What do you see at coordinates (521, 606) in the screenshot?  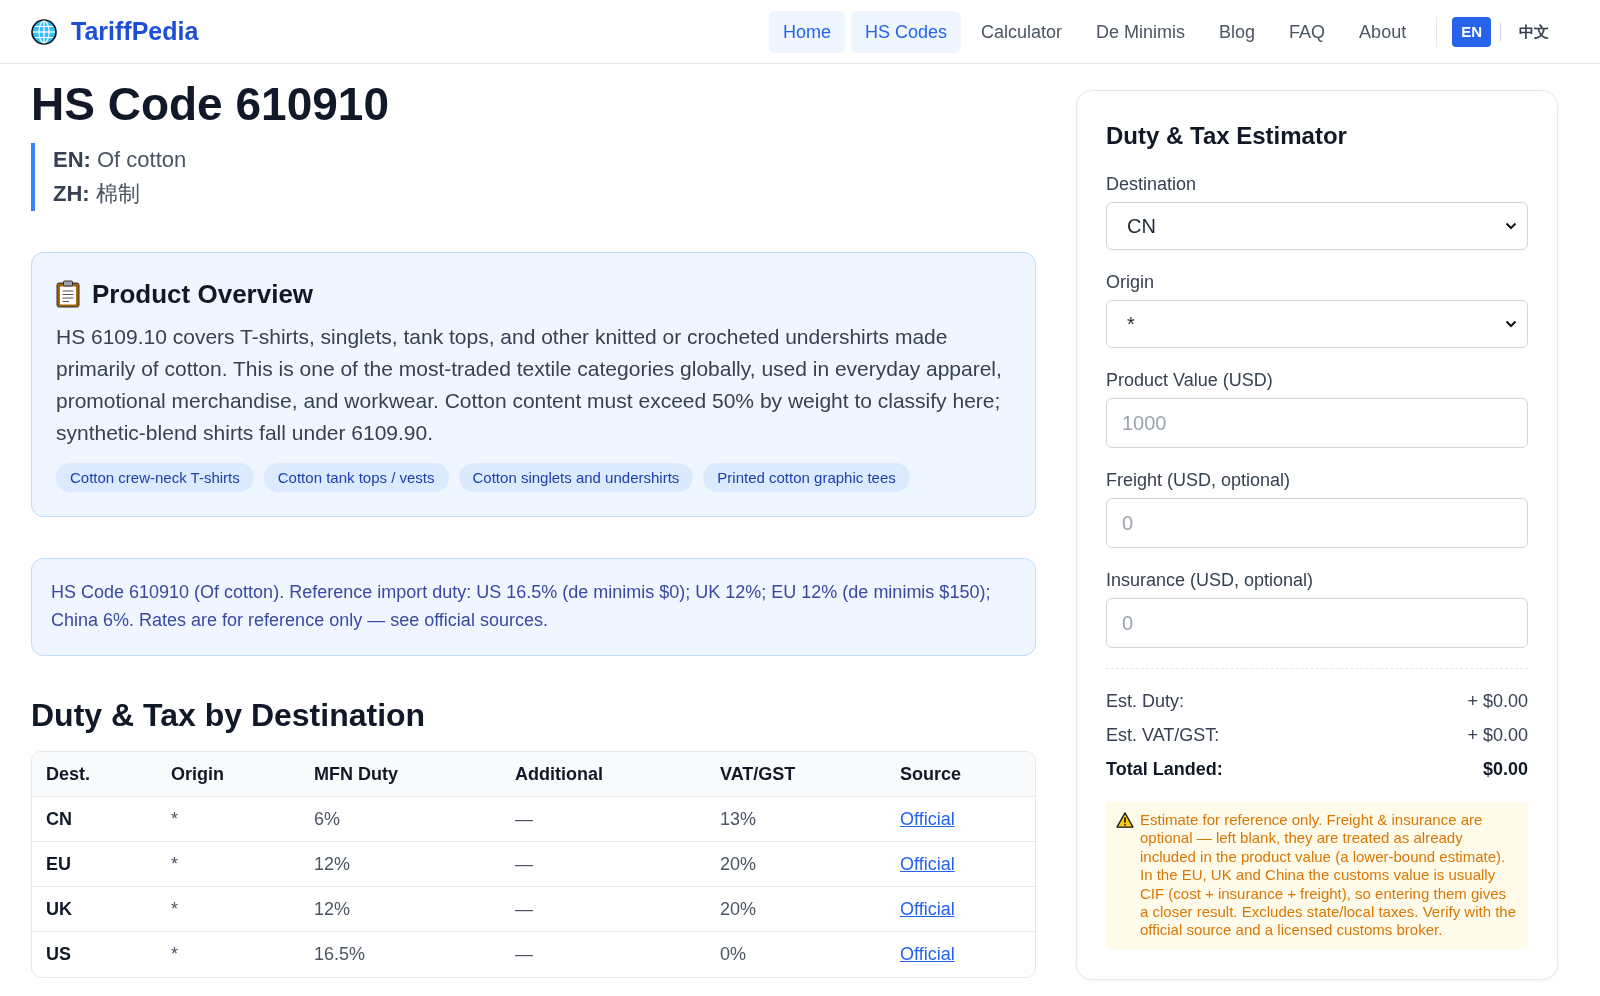 I see `note-text: HS Code 610910 (Of cotton). Reference import duty: US 16.5% (de minimis $0); UK 12%; EU 12% (de minimis $150); China 6%. Rates are for reference only — see official sources.` at bounding box center [521, 606].